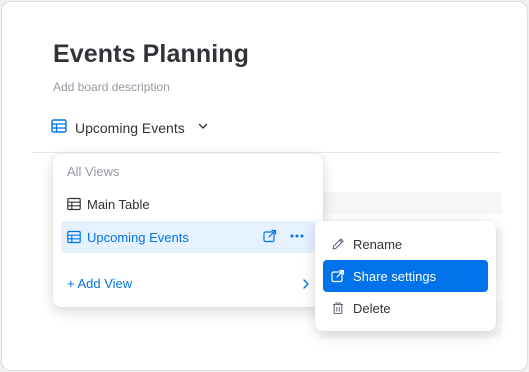  What do you see at coordinates (118, 204) in the screenshot?
I see `view-item-label: Main Table` at bounding box center [118, 204].